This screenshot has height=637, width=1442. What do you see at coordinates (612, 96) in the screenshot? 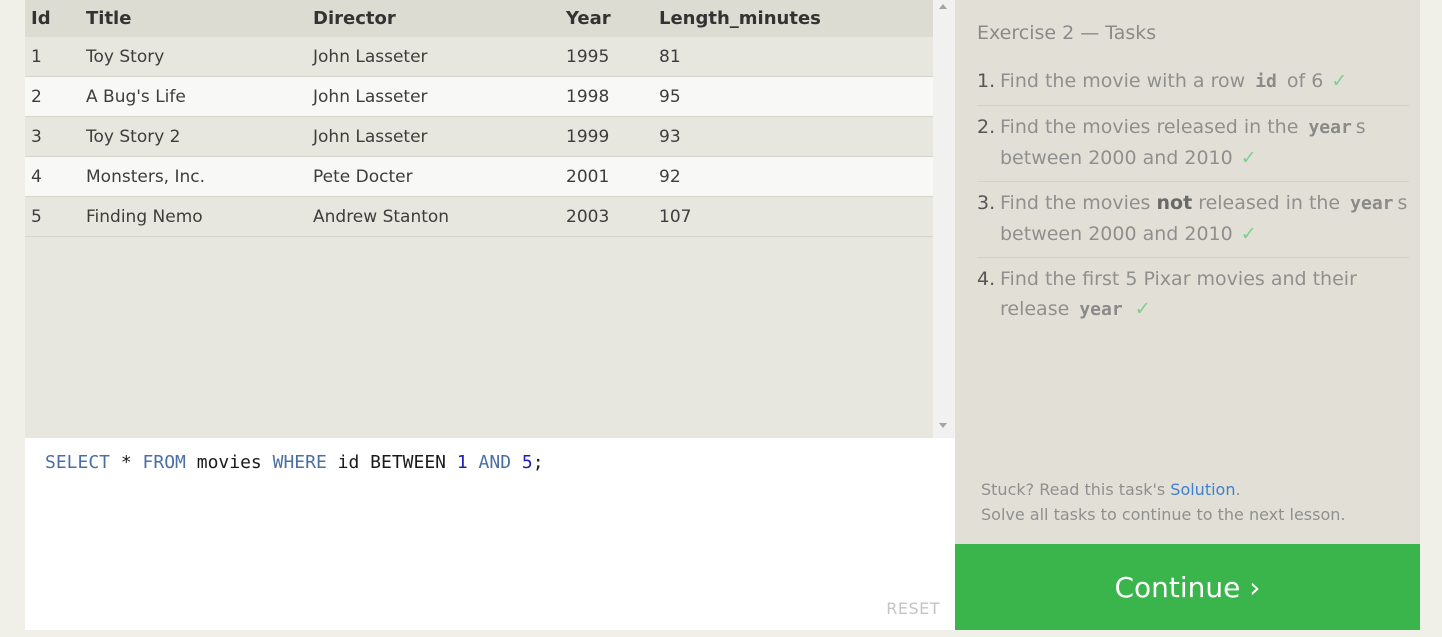
I see `cell-year: 1998` at bounding box center [612, 96].